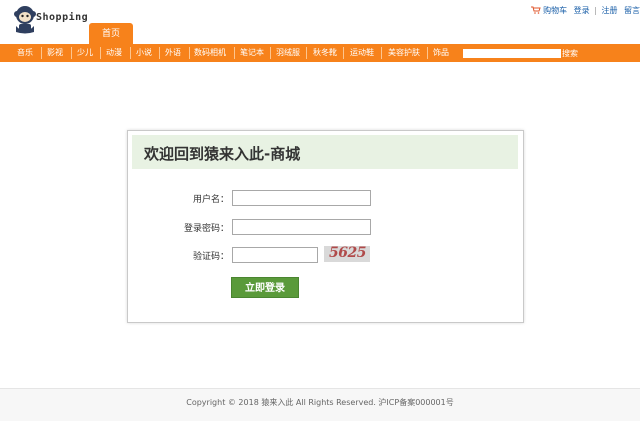 The image size is (640, 421). What do you see at coordinates (404, 53) in the screenshot?
I see `nav-item-beauty-skincare: 美容护肤` at bounding box center [404, 53].